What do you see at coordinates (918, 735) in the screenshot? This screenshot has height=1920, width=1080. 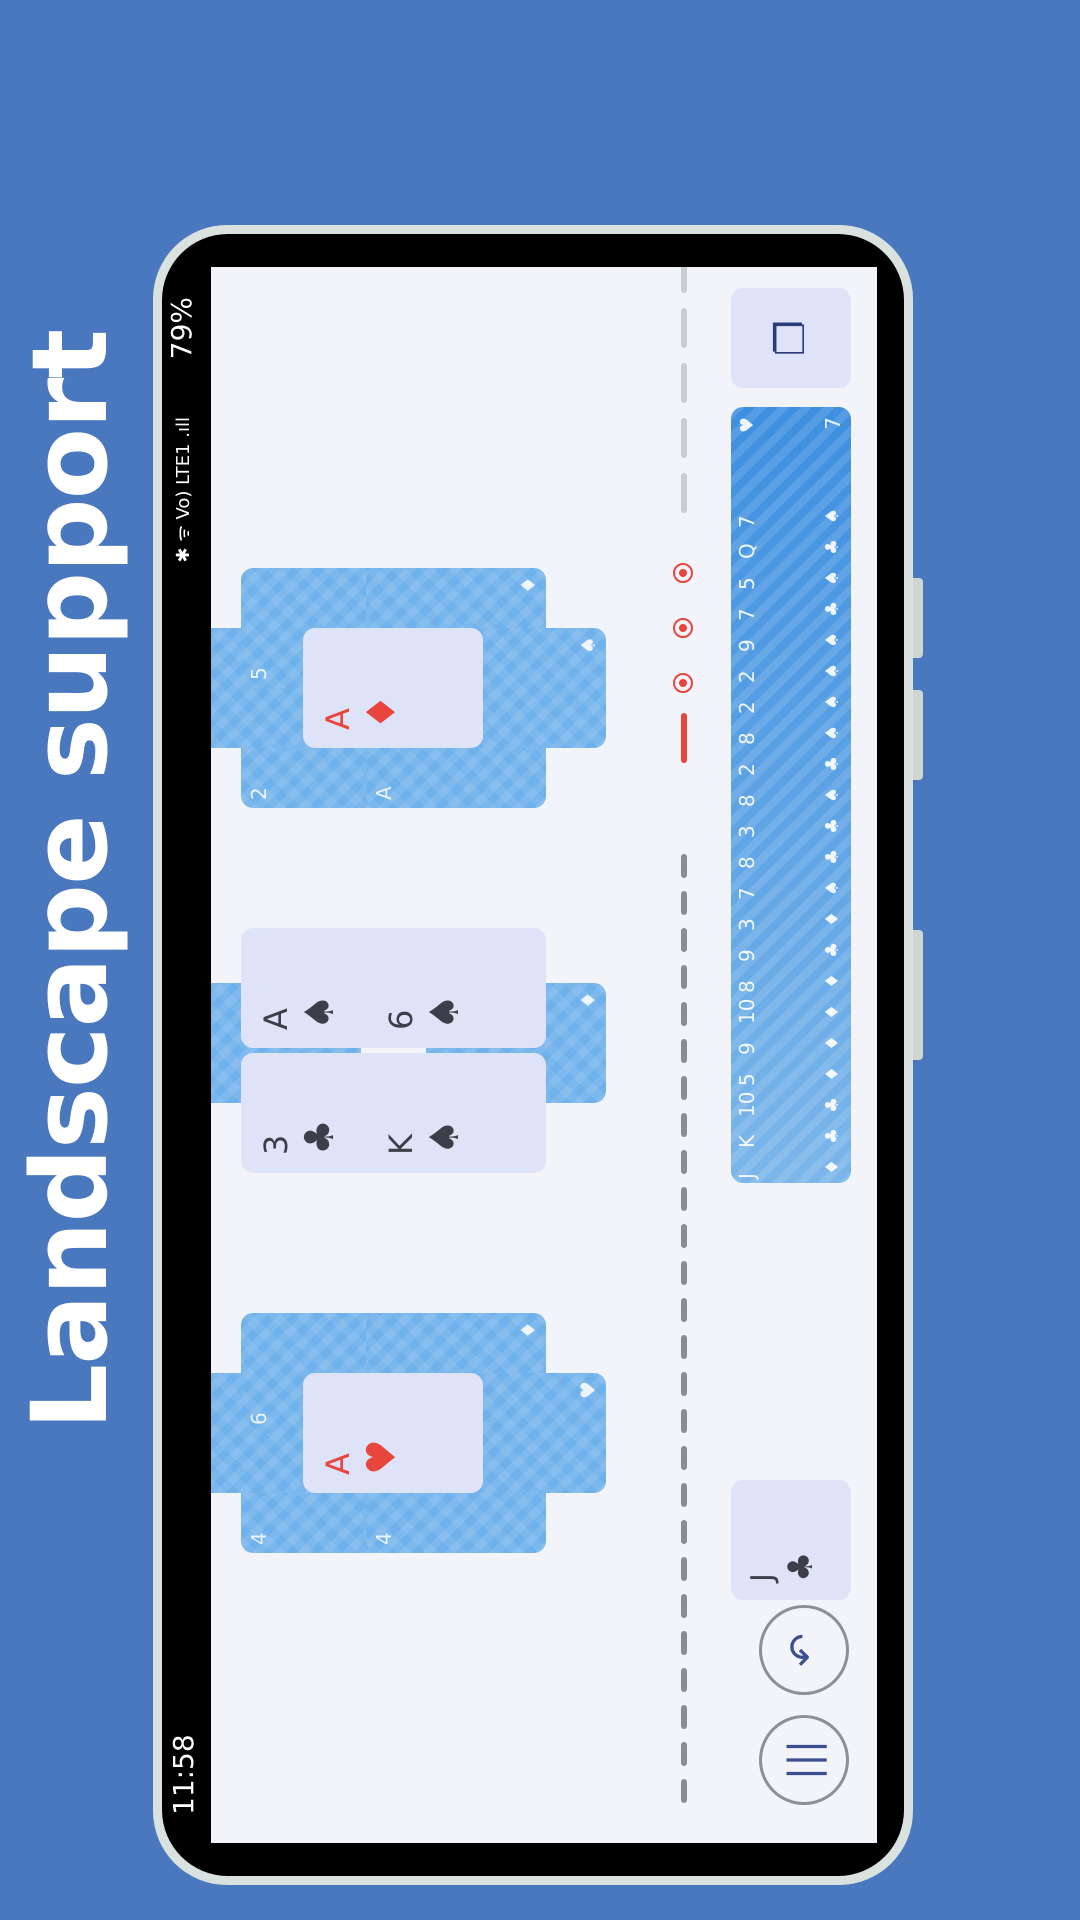 I see `volume-down-button` at bounding box center [918, 735].